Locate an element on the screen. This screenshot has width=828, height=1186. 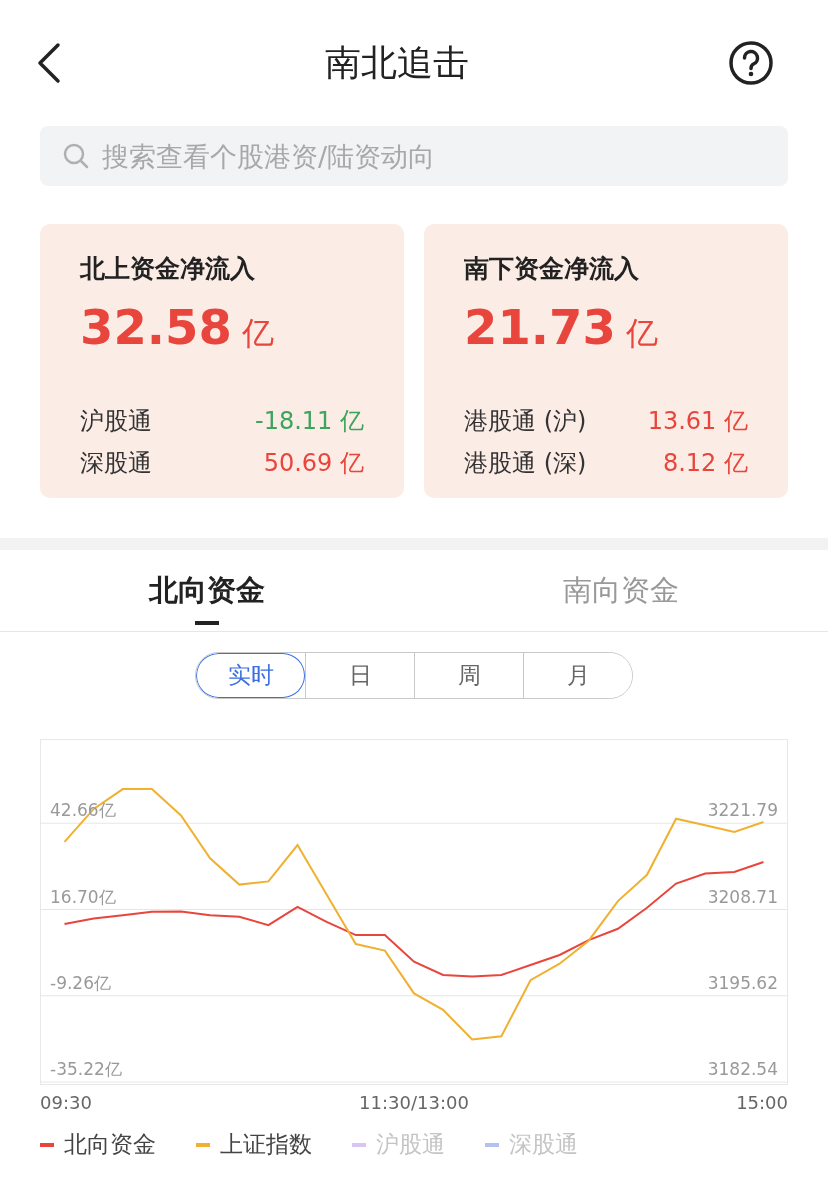
axis-label: 16.70亿 is located at coordinates (83, 896).